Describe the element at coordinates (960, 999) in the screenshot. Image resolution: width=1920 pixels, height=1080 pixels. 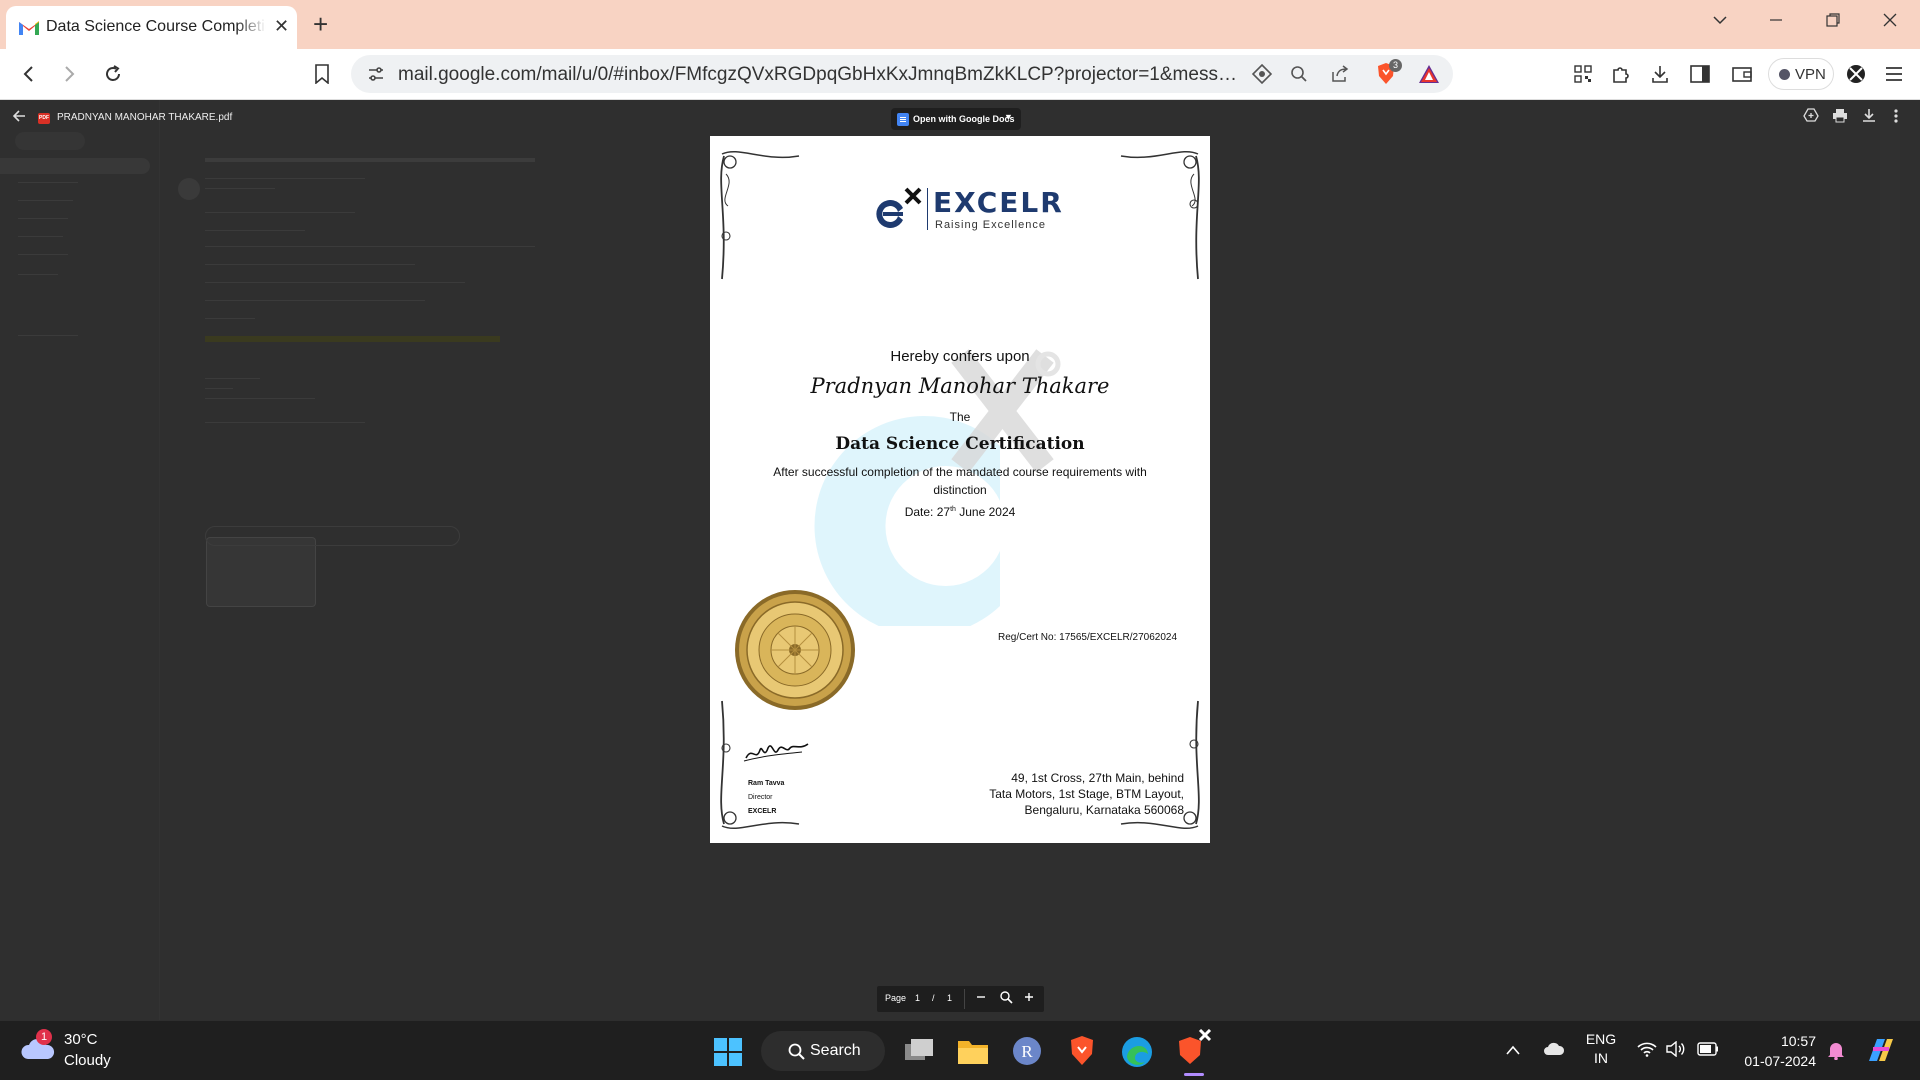
I see `page-controls: Page 1 / 1` at that location.